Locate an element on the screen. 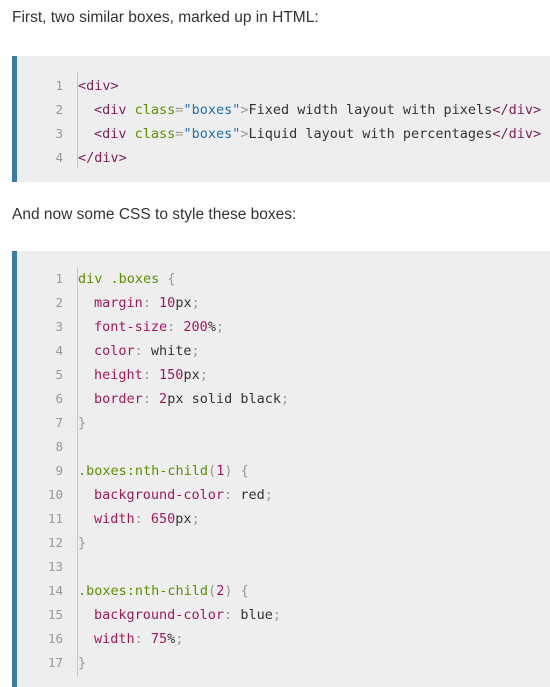 This screenshot has height=687, width=550. code-line: 2 margin: 10px; is located at coordinates (283, 303).